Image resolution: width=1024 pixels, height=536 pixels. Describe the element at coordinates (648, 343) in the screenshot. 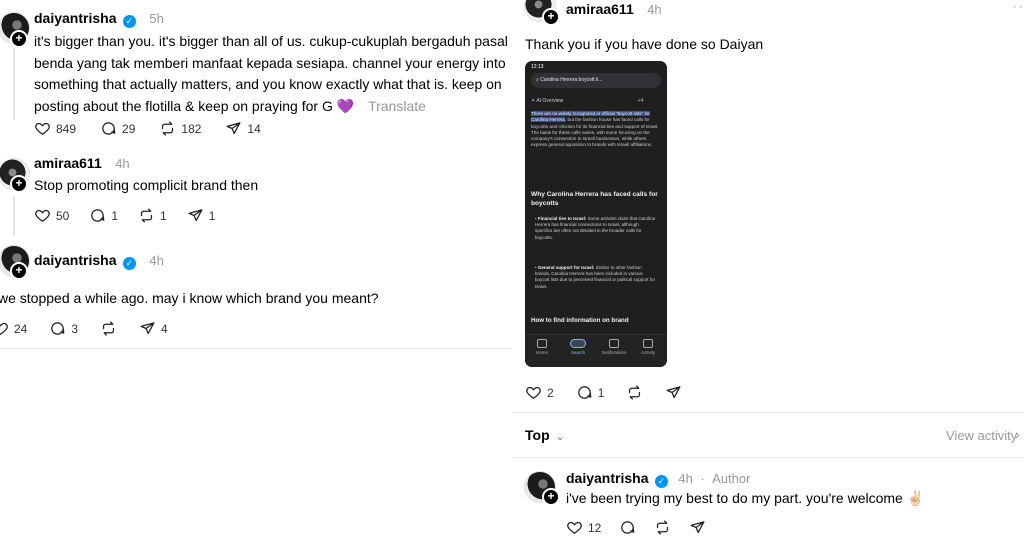

I see `activity-icon` at that location.